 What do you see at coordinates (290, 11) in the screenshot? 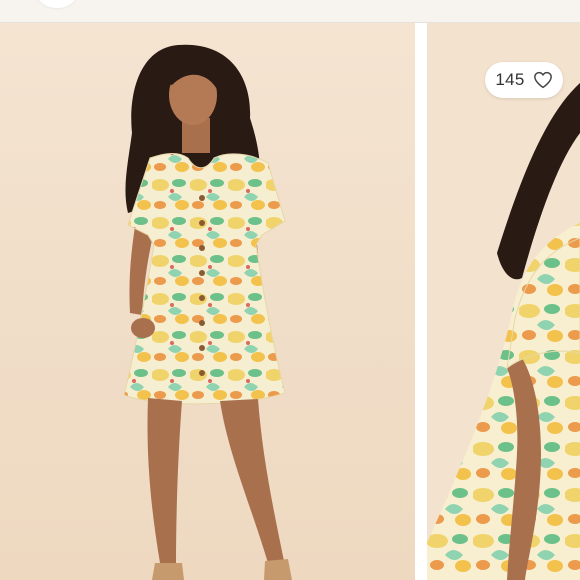
I see `top-strip` at bounding box center [290, 11].